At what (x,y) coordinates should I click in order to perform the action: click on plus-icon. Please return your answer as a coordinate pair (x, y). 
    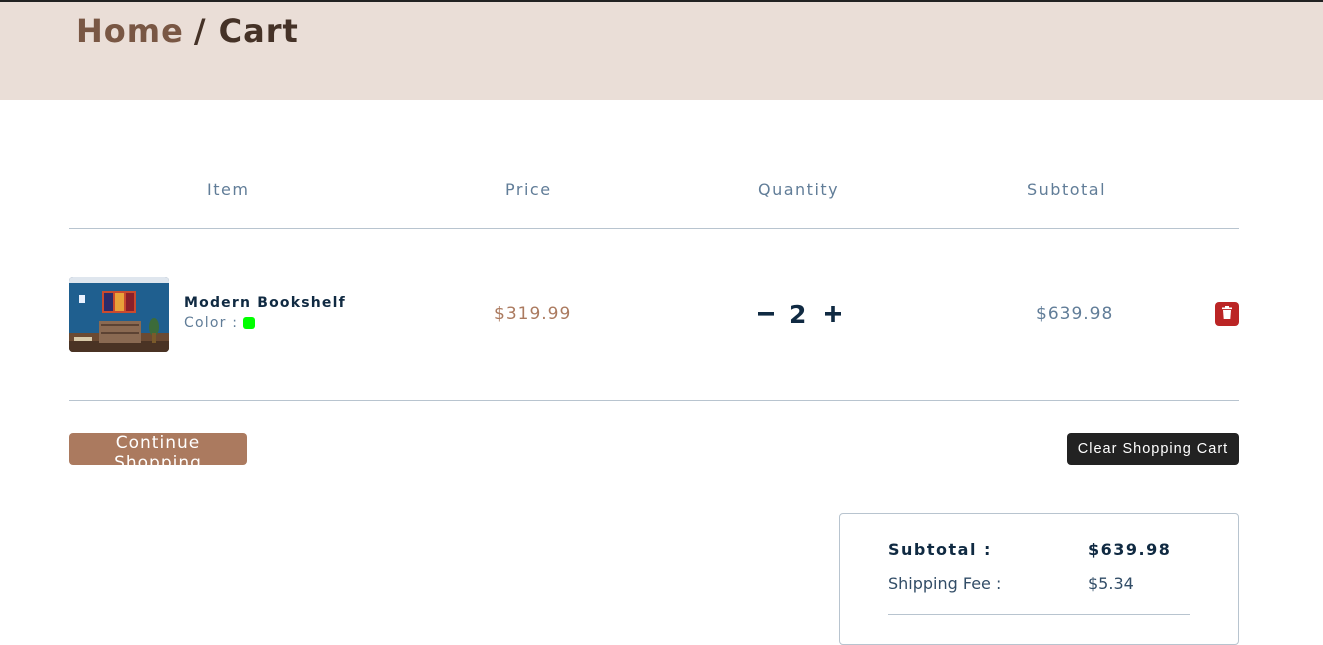
    Looking at the image, I should click on (833, 318).